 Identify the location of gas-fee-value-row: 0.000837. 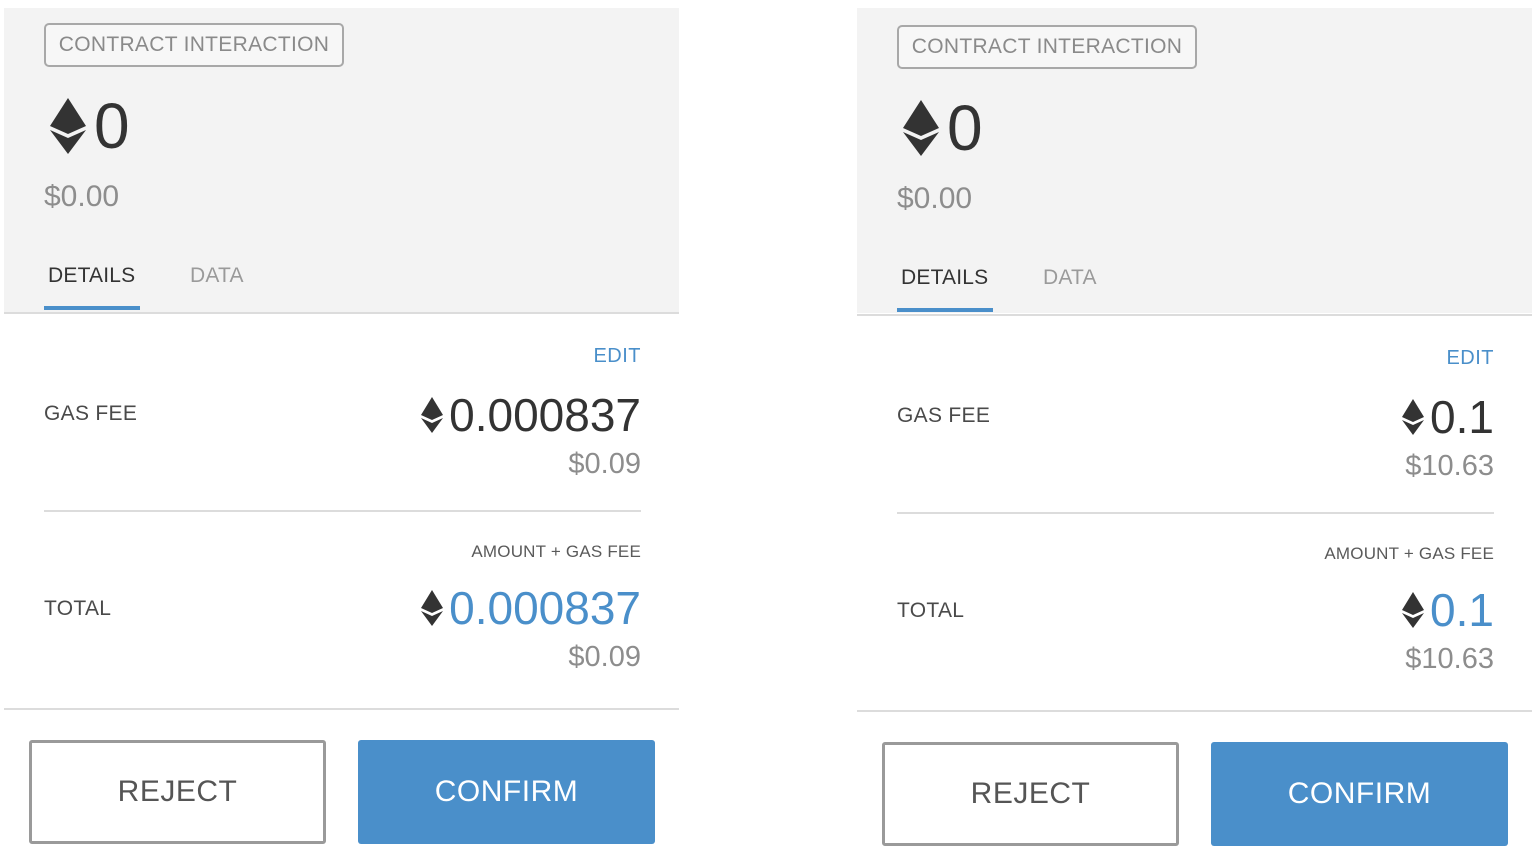
(531, 415).